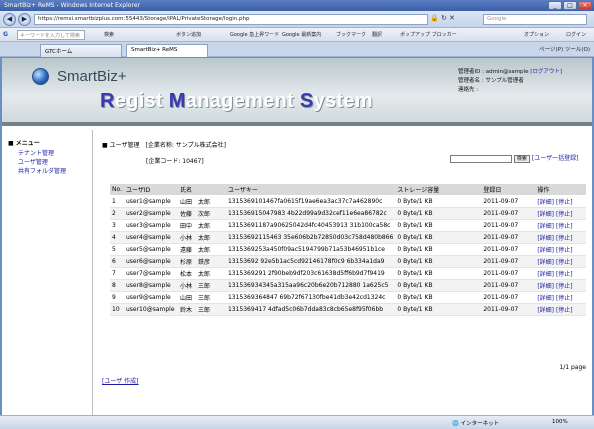 Image resolution: width=594 pixels, height=429 pixels. What do you see at coordinates (150, 225) in the screenshot?
I see `cell-user-id: user3@sample` at bounding box center [150, 225].